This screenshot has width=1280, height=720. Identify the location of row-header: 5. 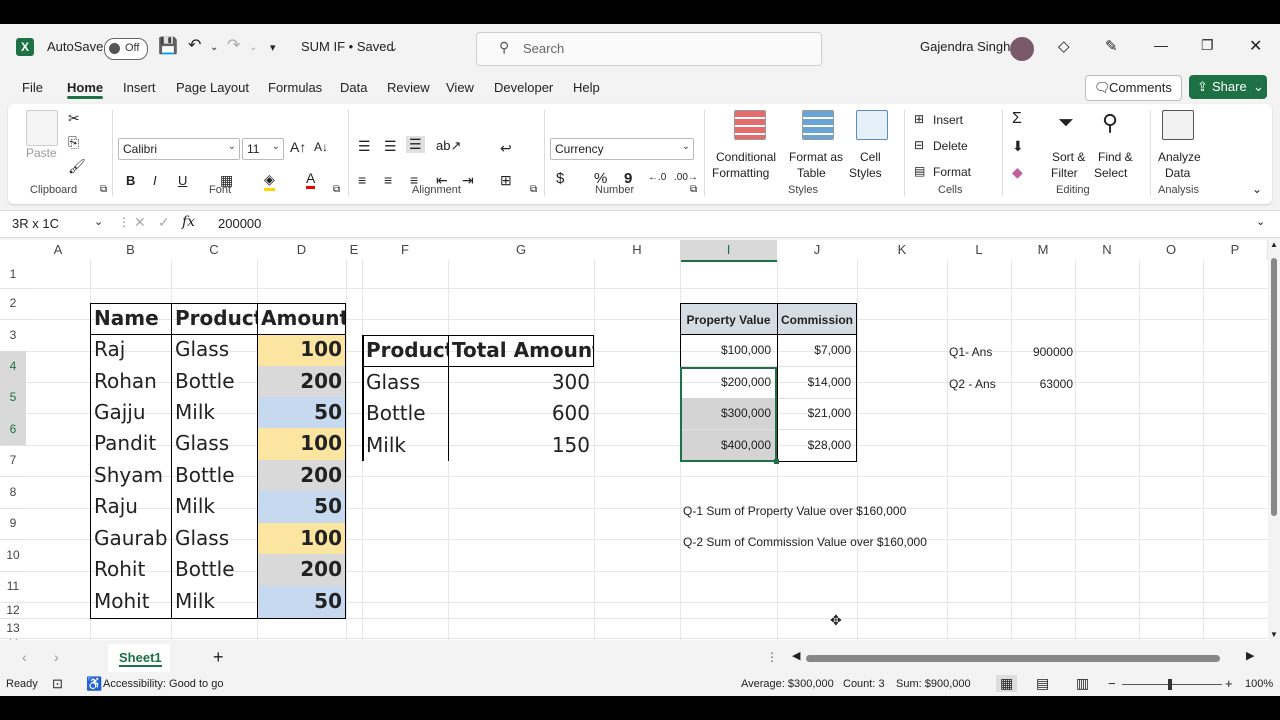
(13, 398).